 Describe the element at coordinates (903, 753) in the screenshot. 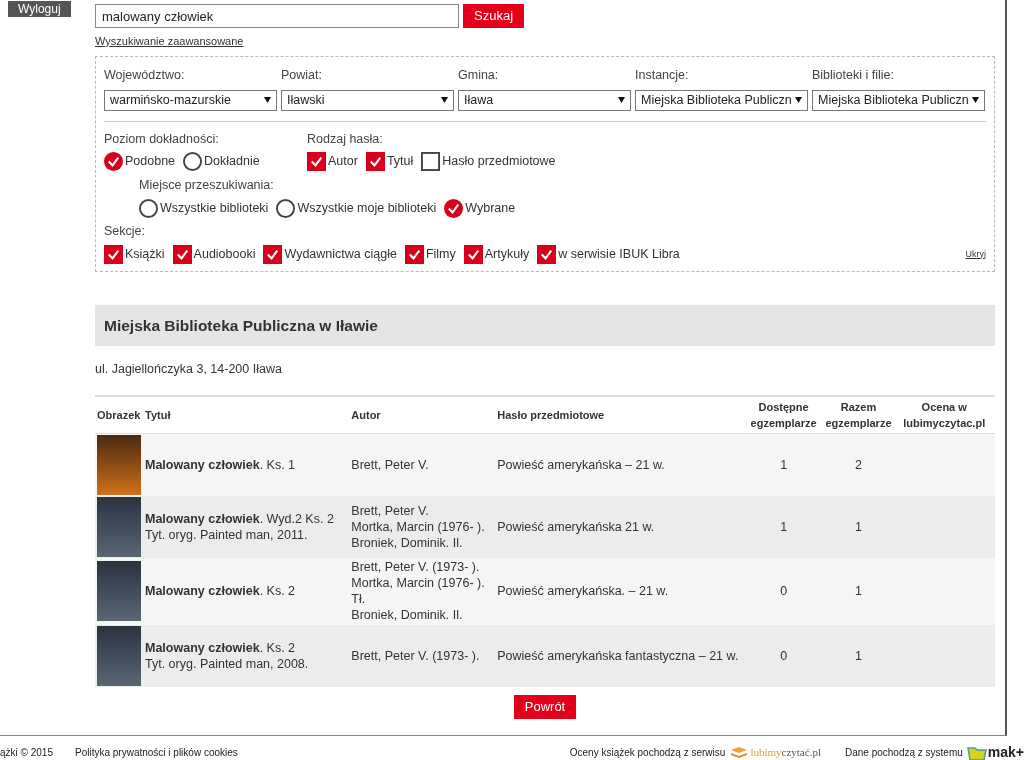

I see `data-source-text: Dane pochodzą z systemu` at that location.